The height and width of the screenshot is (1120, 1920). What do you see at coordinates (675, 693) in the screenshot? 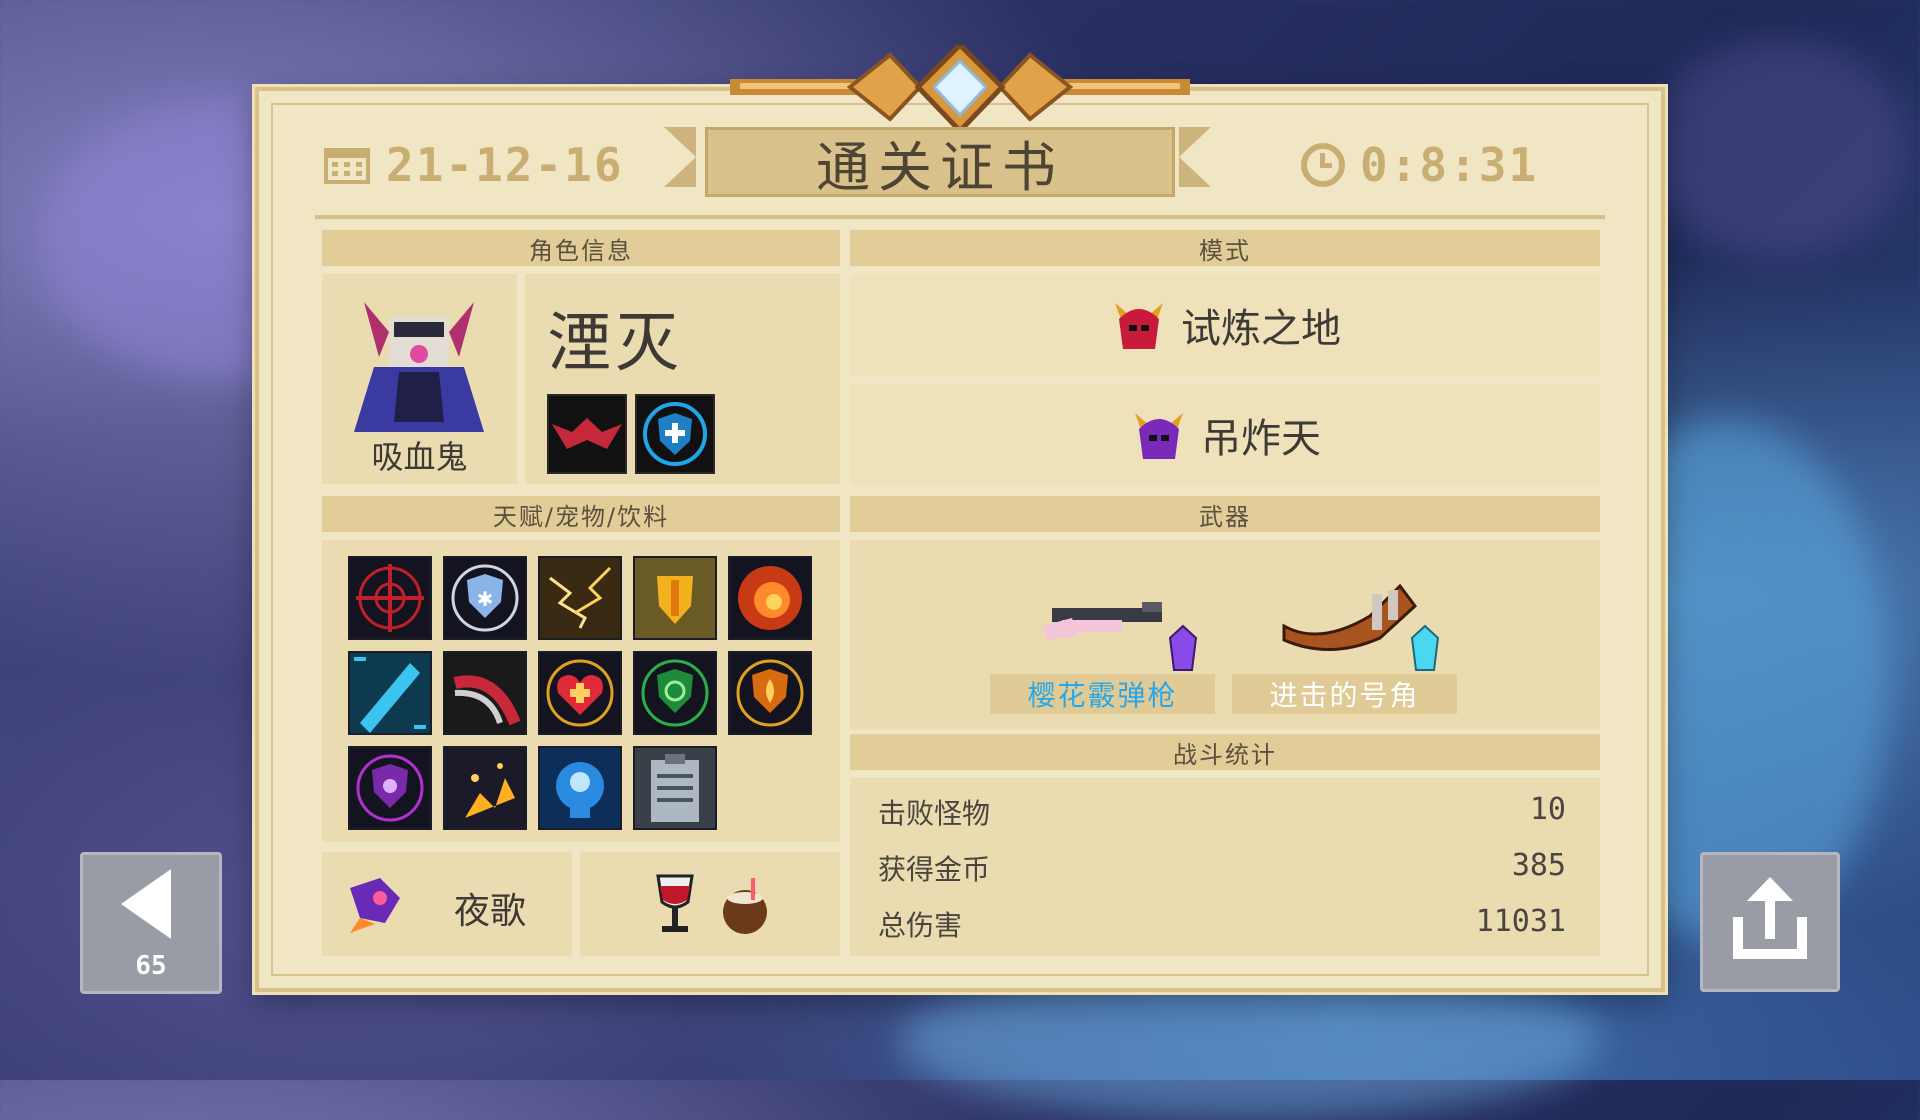
I see `green-shield-talent-icon` at bounding box center [675, 693].